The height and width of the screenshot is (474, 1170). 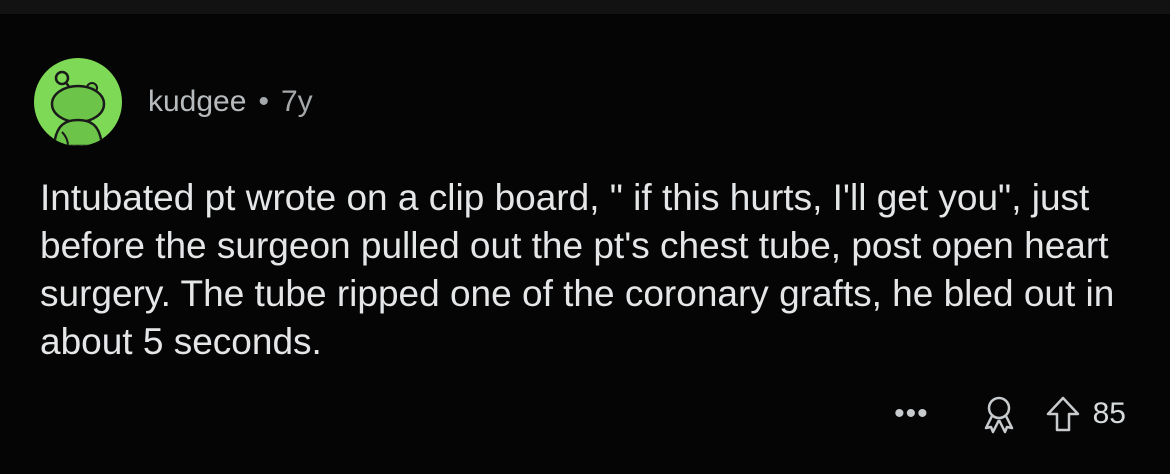 I want to click on comment-age: 7y, so click(x=296, y=101).